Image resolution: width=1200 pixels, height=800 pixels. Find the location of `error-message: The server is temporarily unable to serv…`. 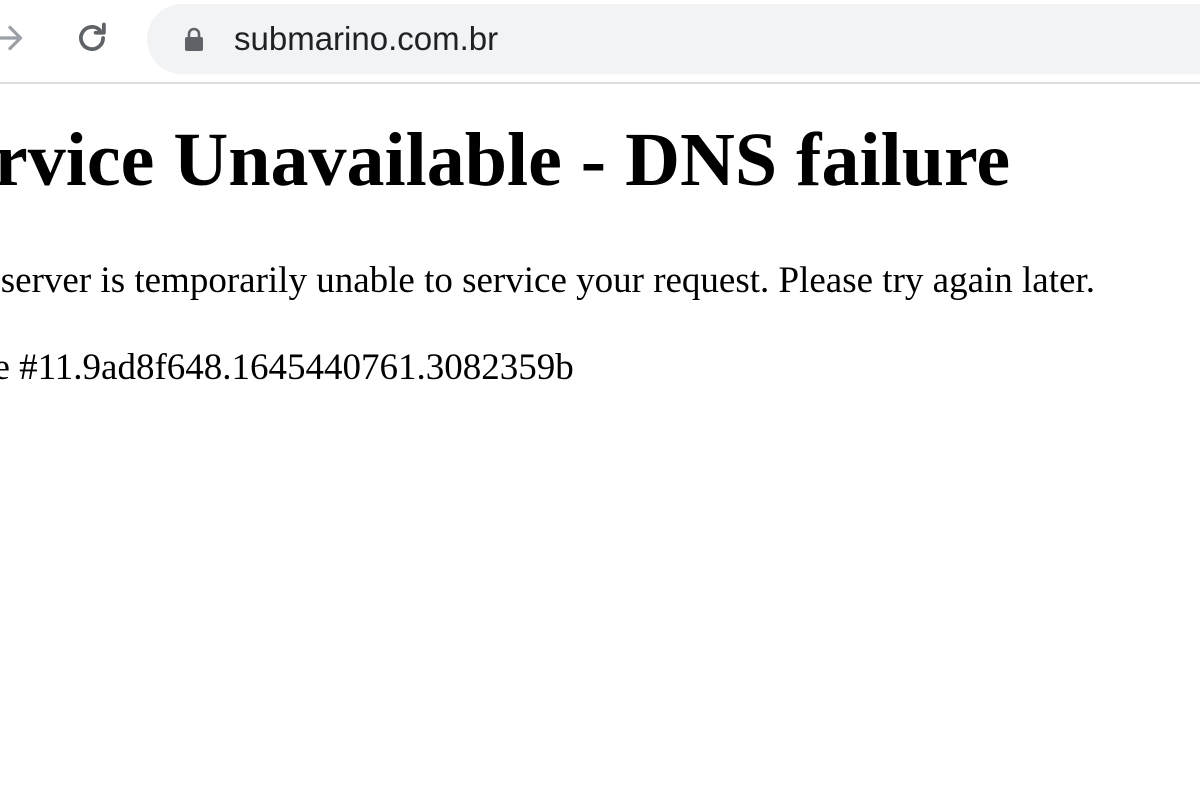

error-message: The server is temporarily unable to serv… is located at coordinates (547, 280).